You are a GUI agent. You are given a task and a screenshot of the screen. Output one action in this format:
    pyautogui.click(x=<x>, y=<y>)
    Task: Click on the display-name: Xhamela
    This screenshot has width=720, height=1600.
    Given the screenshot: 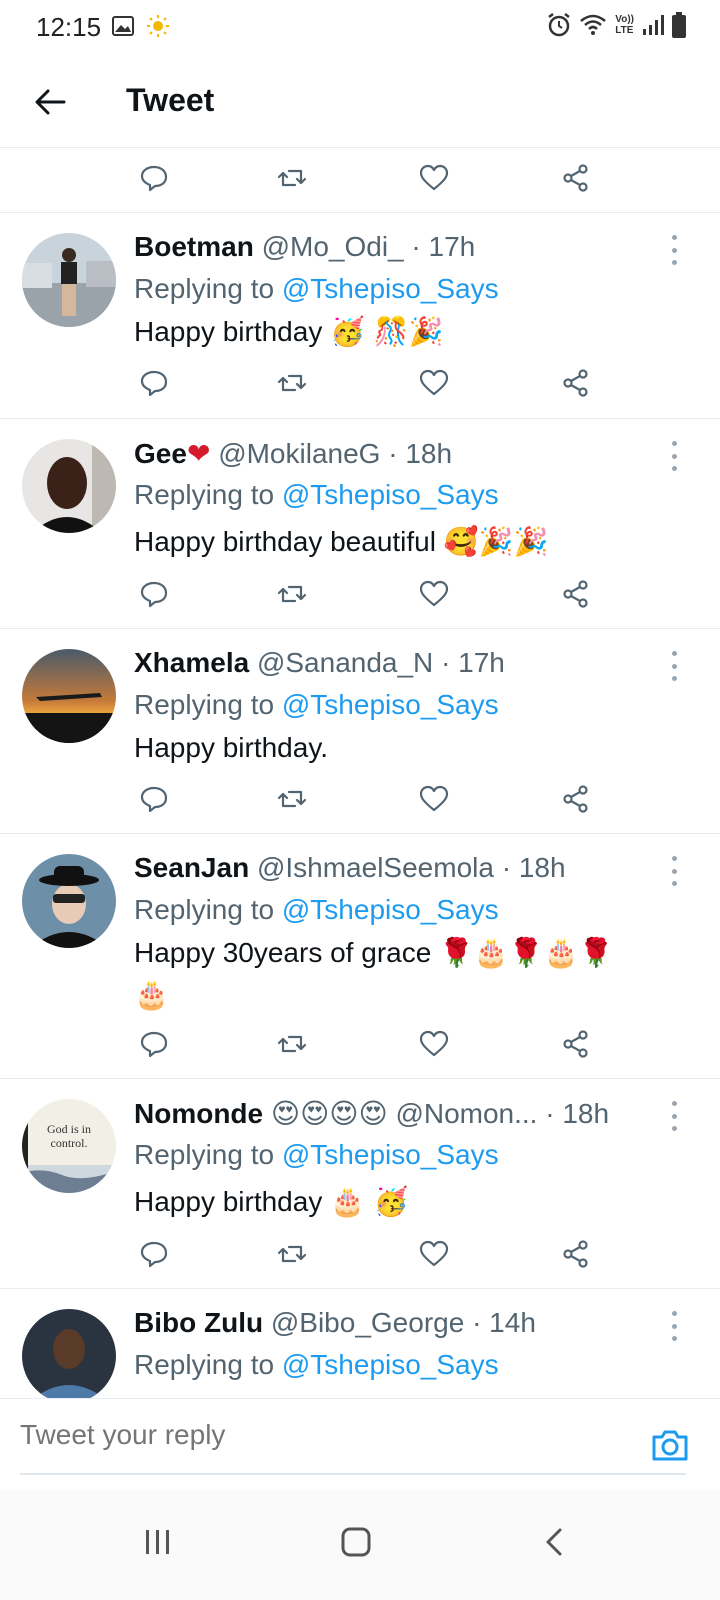 What is the action you would take?
    pyautogui.click(x=191, y=662)
    